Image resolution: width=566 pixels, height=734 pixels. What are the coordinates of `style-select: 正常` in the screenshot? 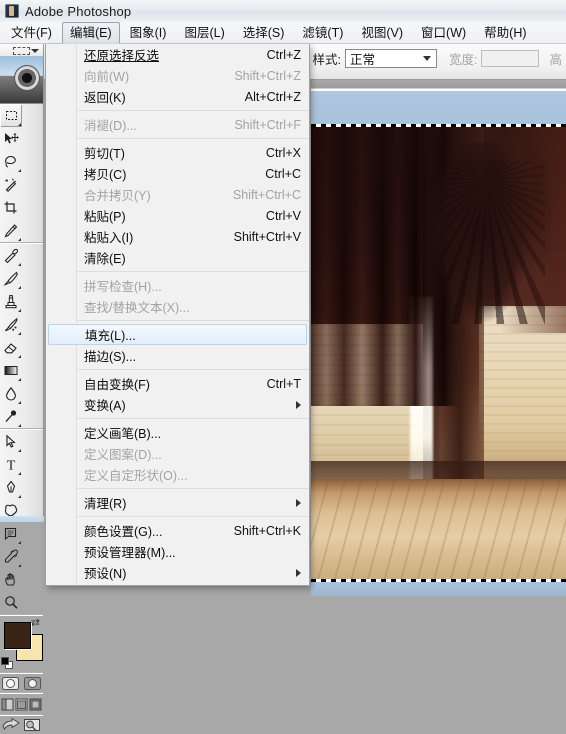 It's located at (391, 58).